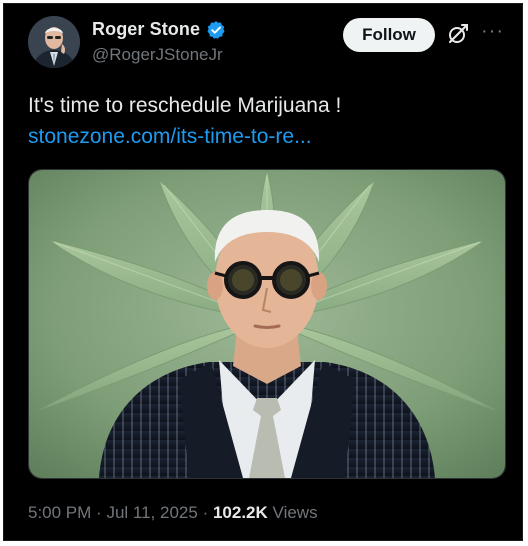  What do you see at coordinates (185, 105) in the screenshot?
I see `tweet-text: It's time to reschedule Marijuana !` at bounding box center [185, 105].